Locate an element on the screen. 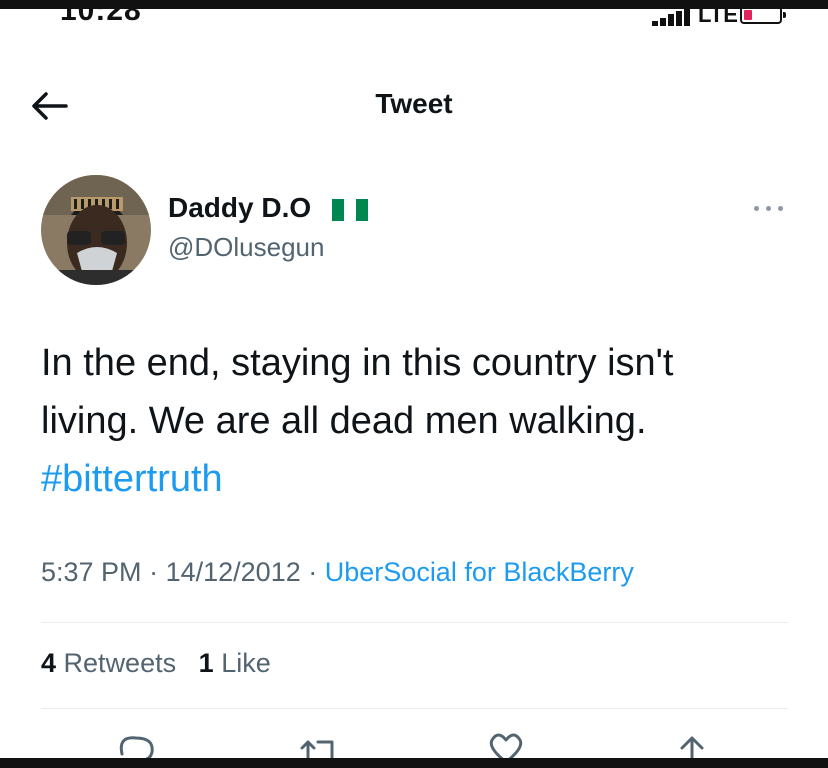 The width and height of the screenshot is (828, 768). user-handle: @DOlusegun is located at coordinates (246, 247).